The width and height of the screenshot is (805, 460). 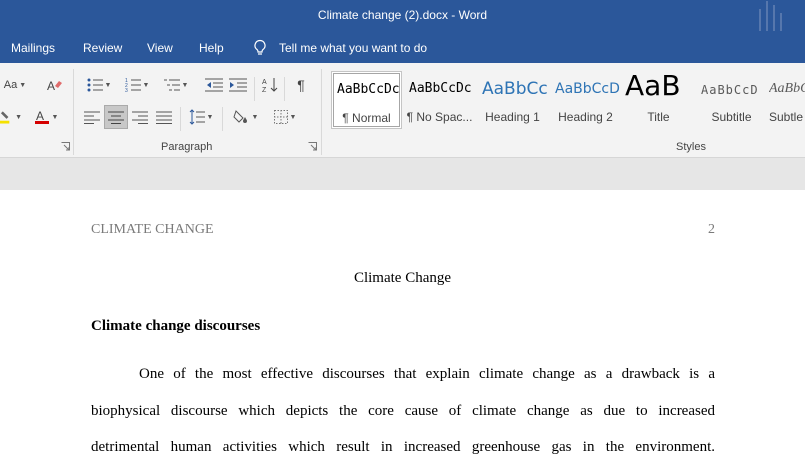 What do you see at coordinates (653, 85) in the screenshot?
I see `style-preview: AaB` at bounding box center [653, 85].